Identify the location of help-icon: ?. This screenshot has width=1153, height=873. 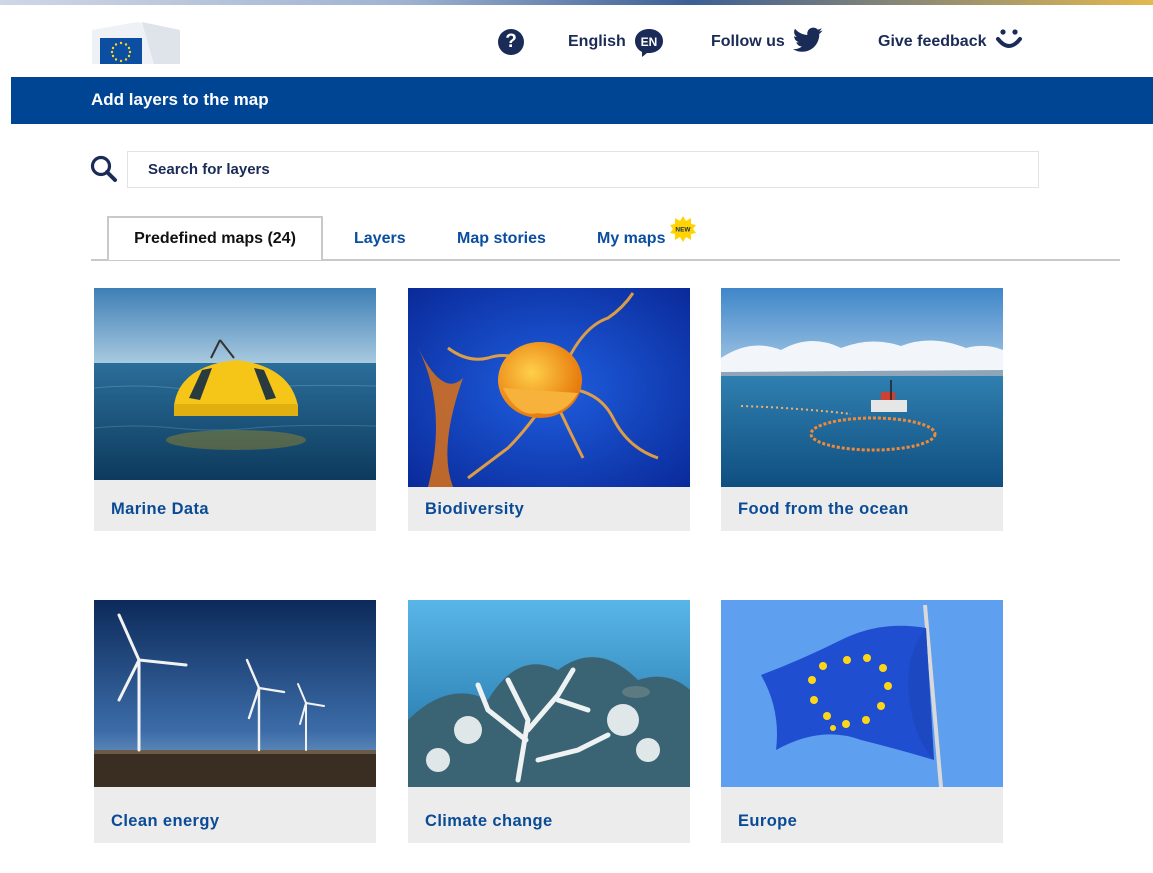
(511, 42).